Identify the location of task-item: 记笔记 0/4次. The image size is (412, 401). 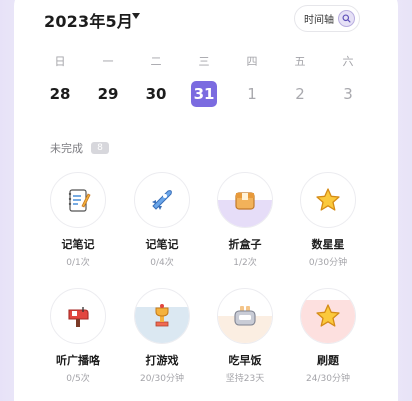
(162, 220).